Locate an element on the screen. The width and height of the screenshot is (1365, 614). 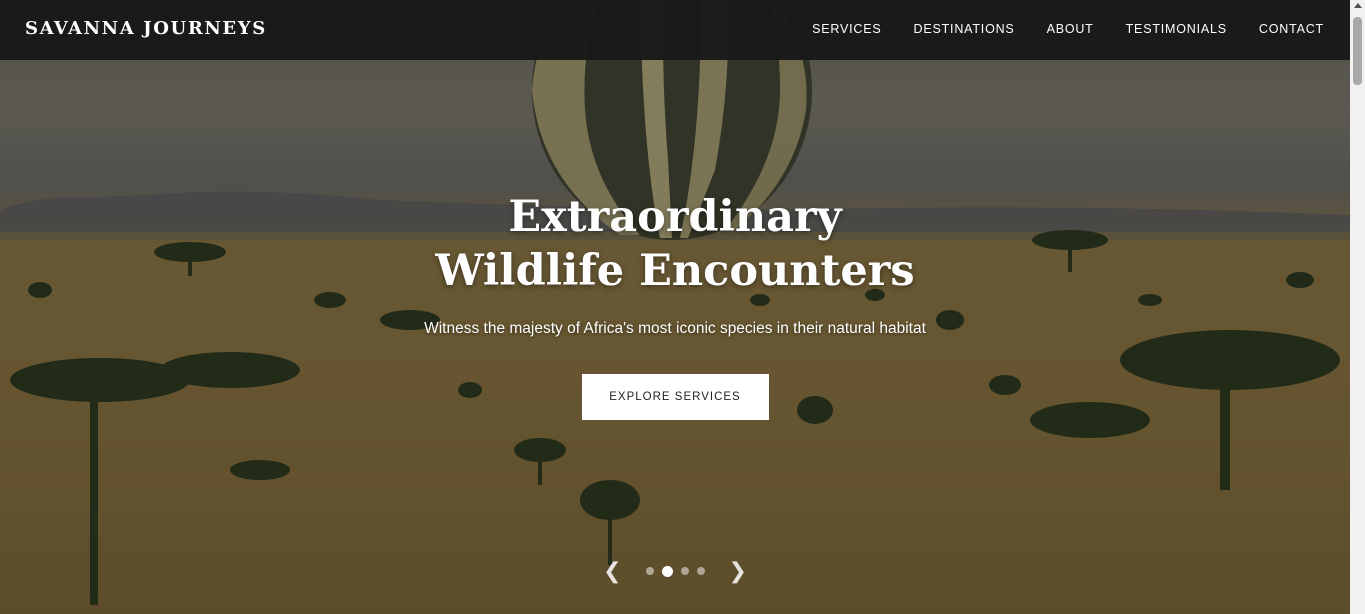
scrollbar-thumb is located at coordinates (1357, 51).